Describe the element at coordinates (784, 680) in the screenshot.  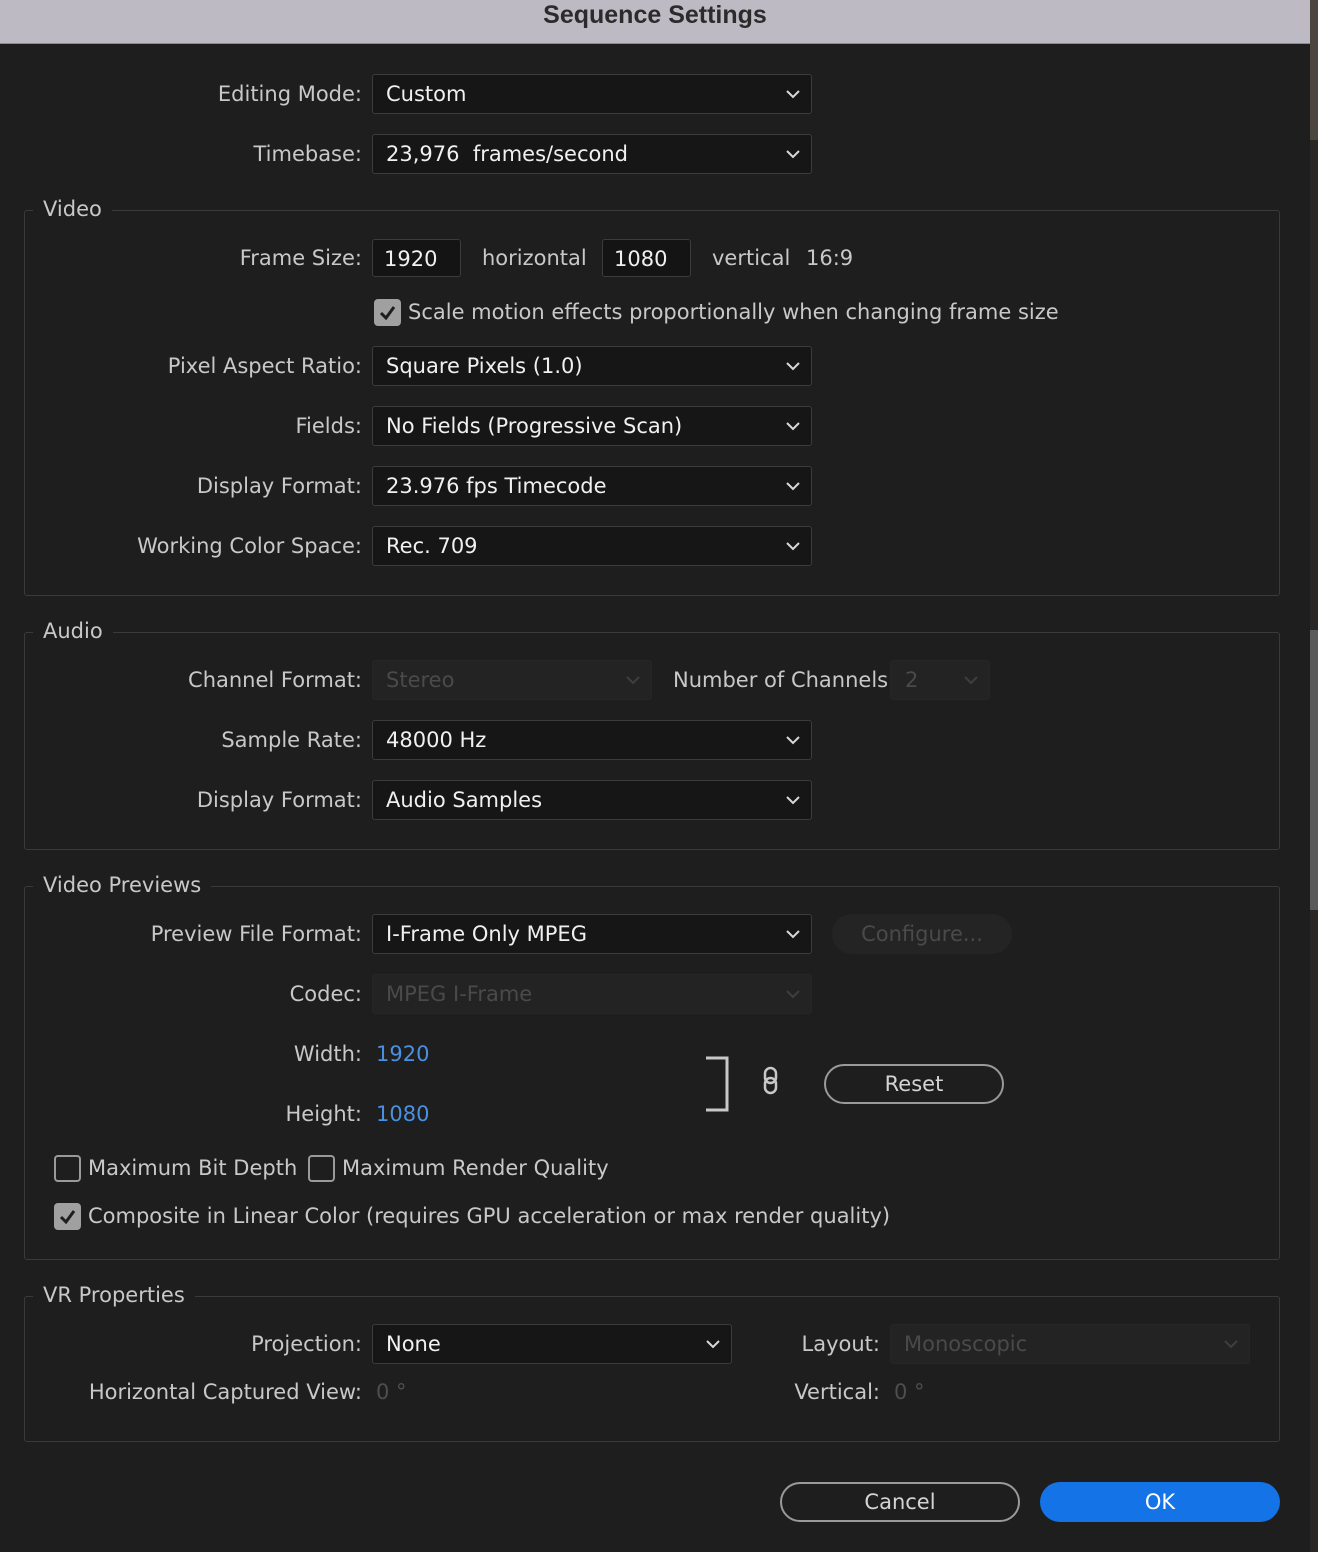
I see `number-of-channels-label: Number of Channels:` at that location.